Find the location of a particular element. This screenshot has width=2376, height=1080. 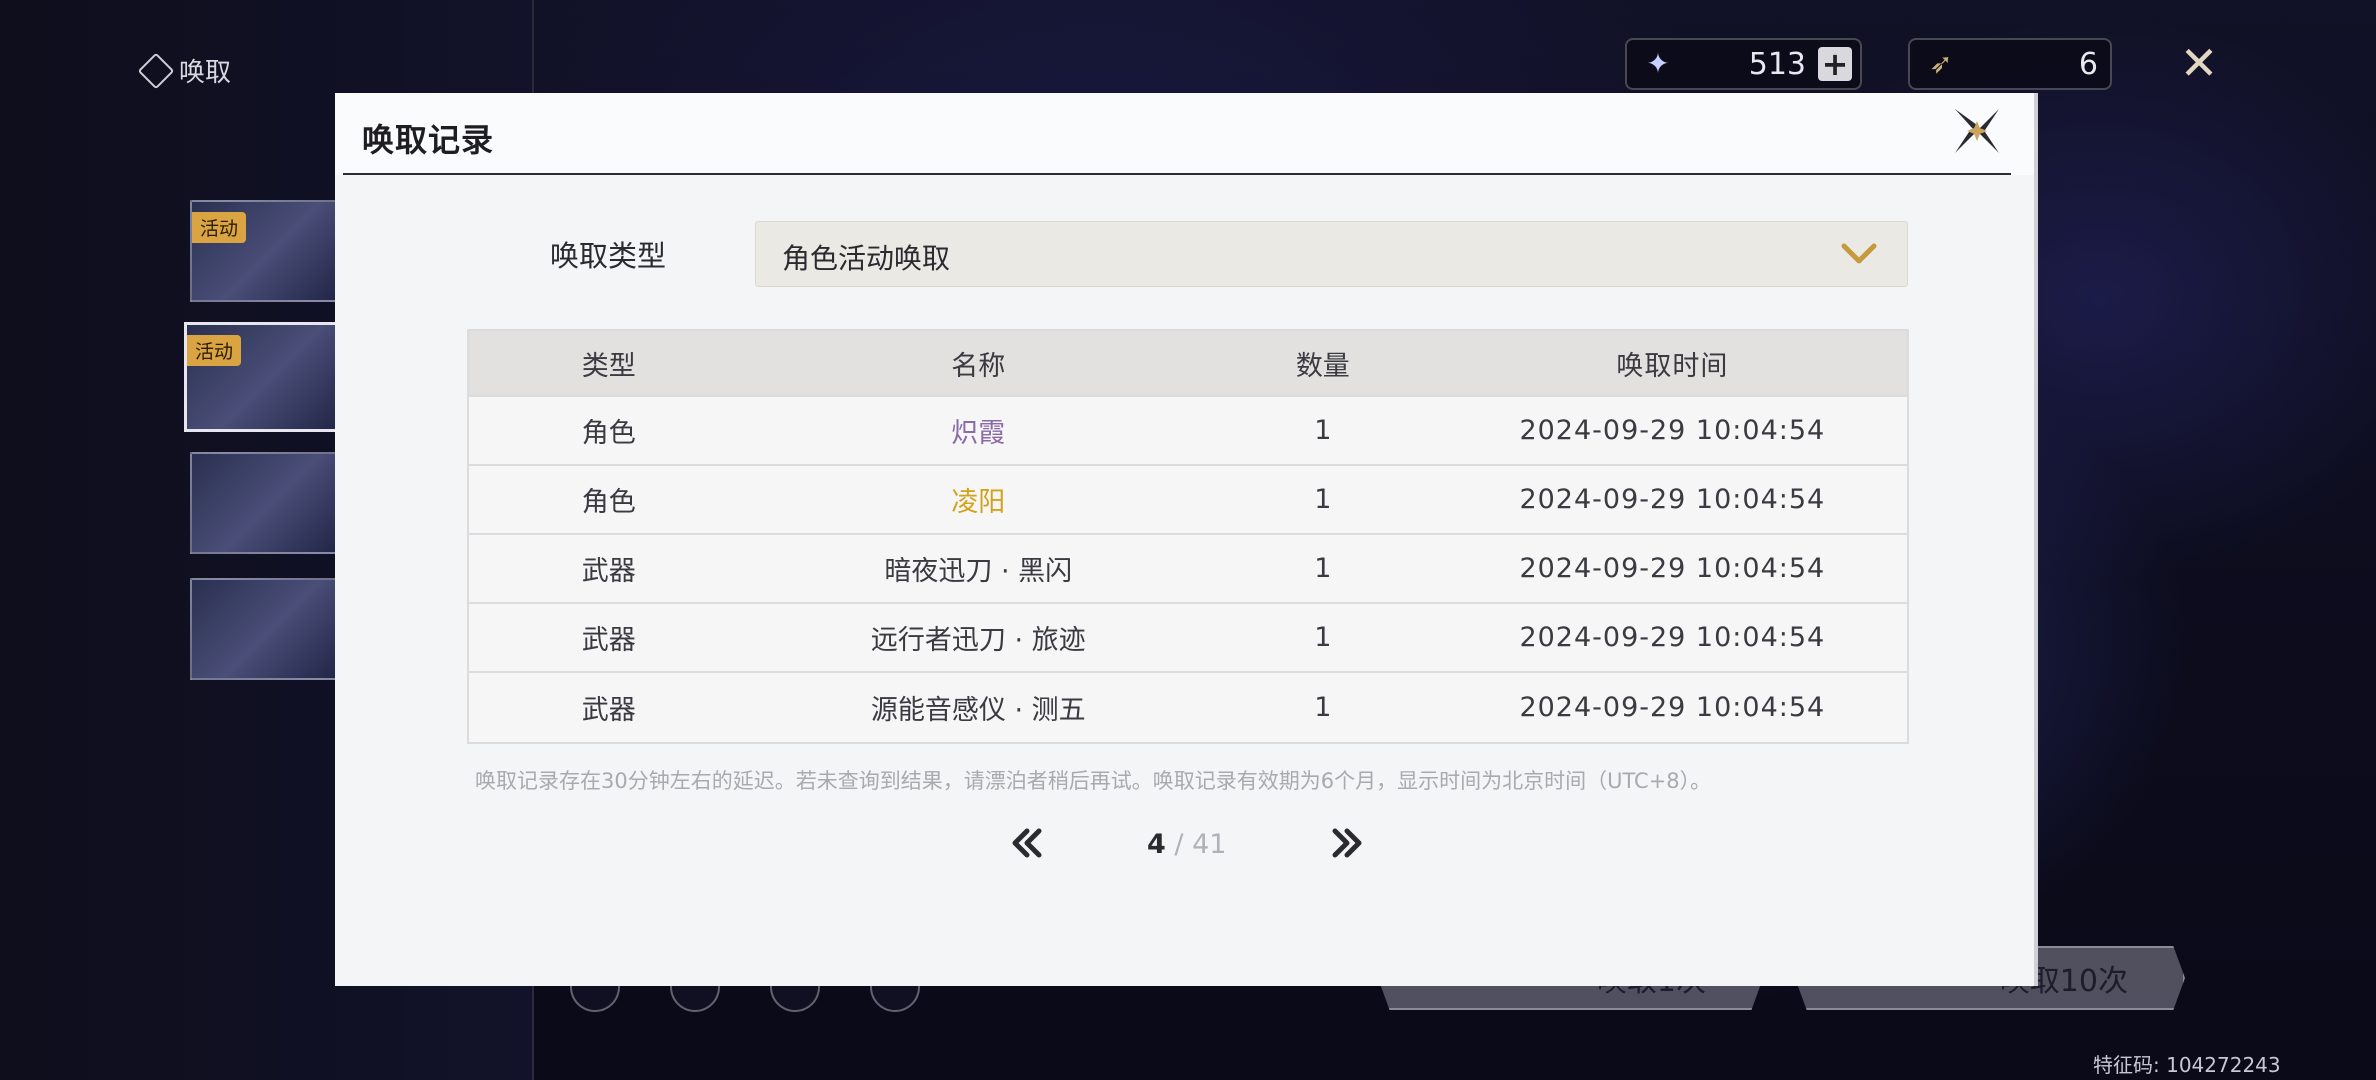

radiant-tide-counter: ➶ 6 is located at coordinates (2010, 64).